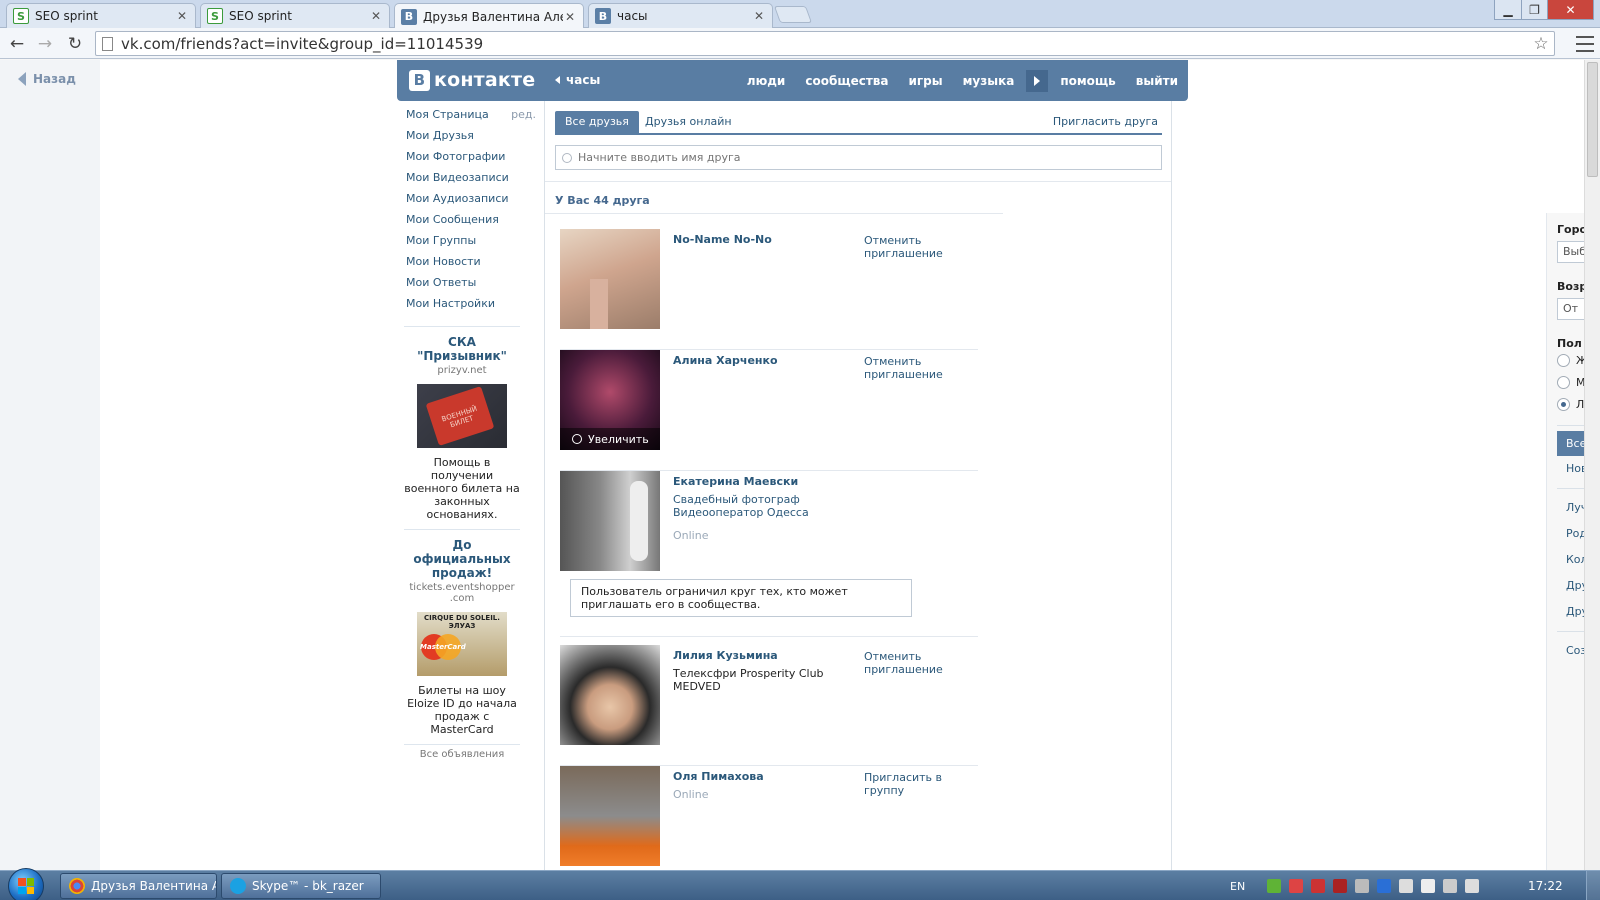 This screenshot has height=900, width=1600. What do you see at coordinates (1570, 443) in the screenshot?
I see `list-all-friends: Все друзья` at bounding box center [1570, 443].